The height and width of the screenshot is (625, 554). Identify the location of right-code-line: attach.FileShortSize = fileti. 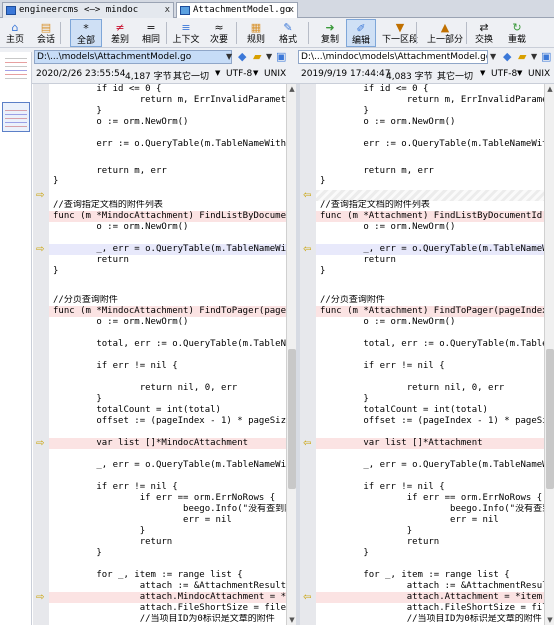
(430, 608).